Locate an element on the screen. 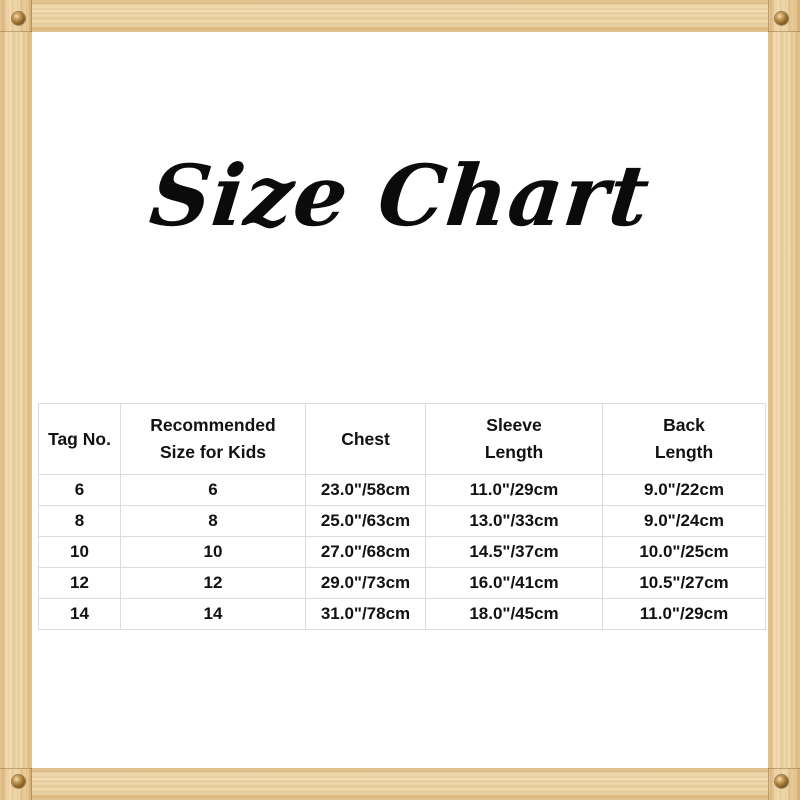 Image resolution: width=800 pixels, height=800 pixels. cell-recommended-size: 14 is located at coordinates (213, 614).